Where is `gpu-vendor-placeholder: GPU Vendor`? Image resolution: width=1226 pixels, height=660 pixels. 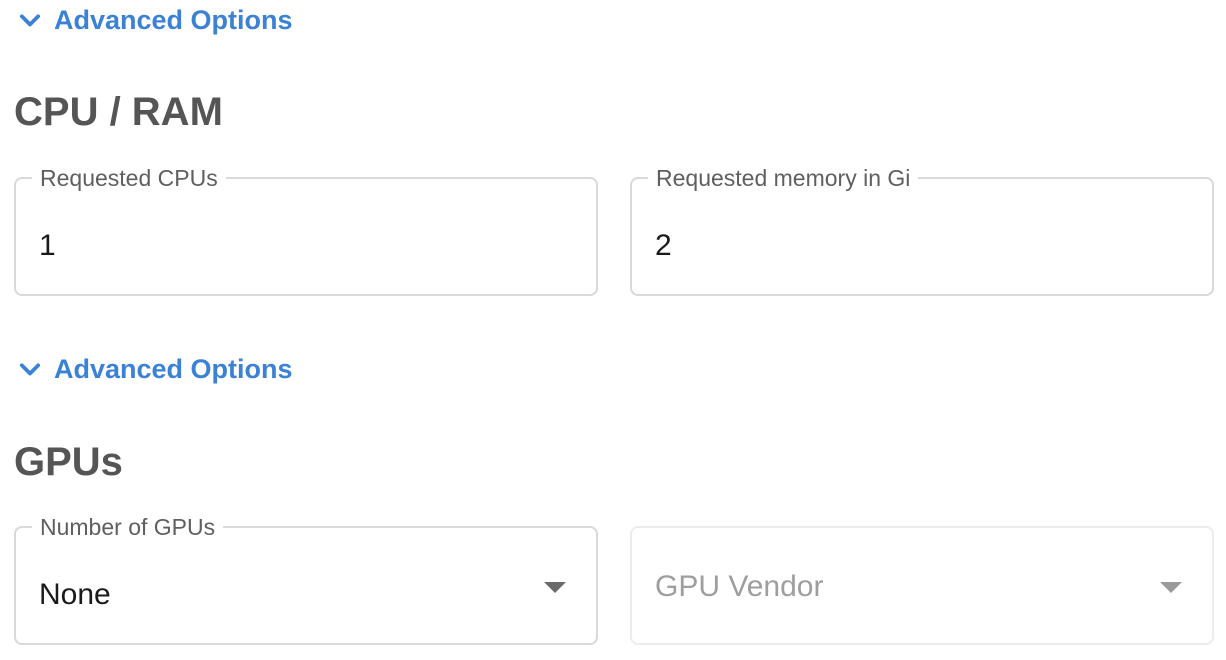
gpu-vendor-placeholder: GPU Vendor is located at coordinates (739, 586).